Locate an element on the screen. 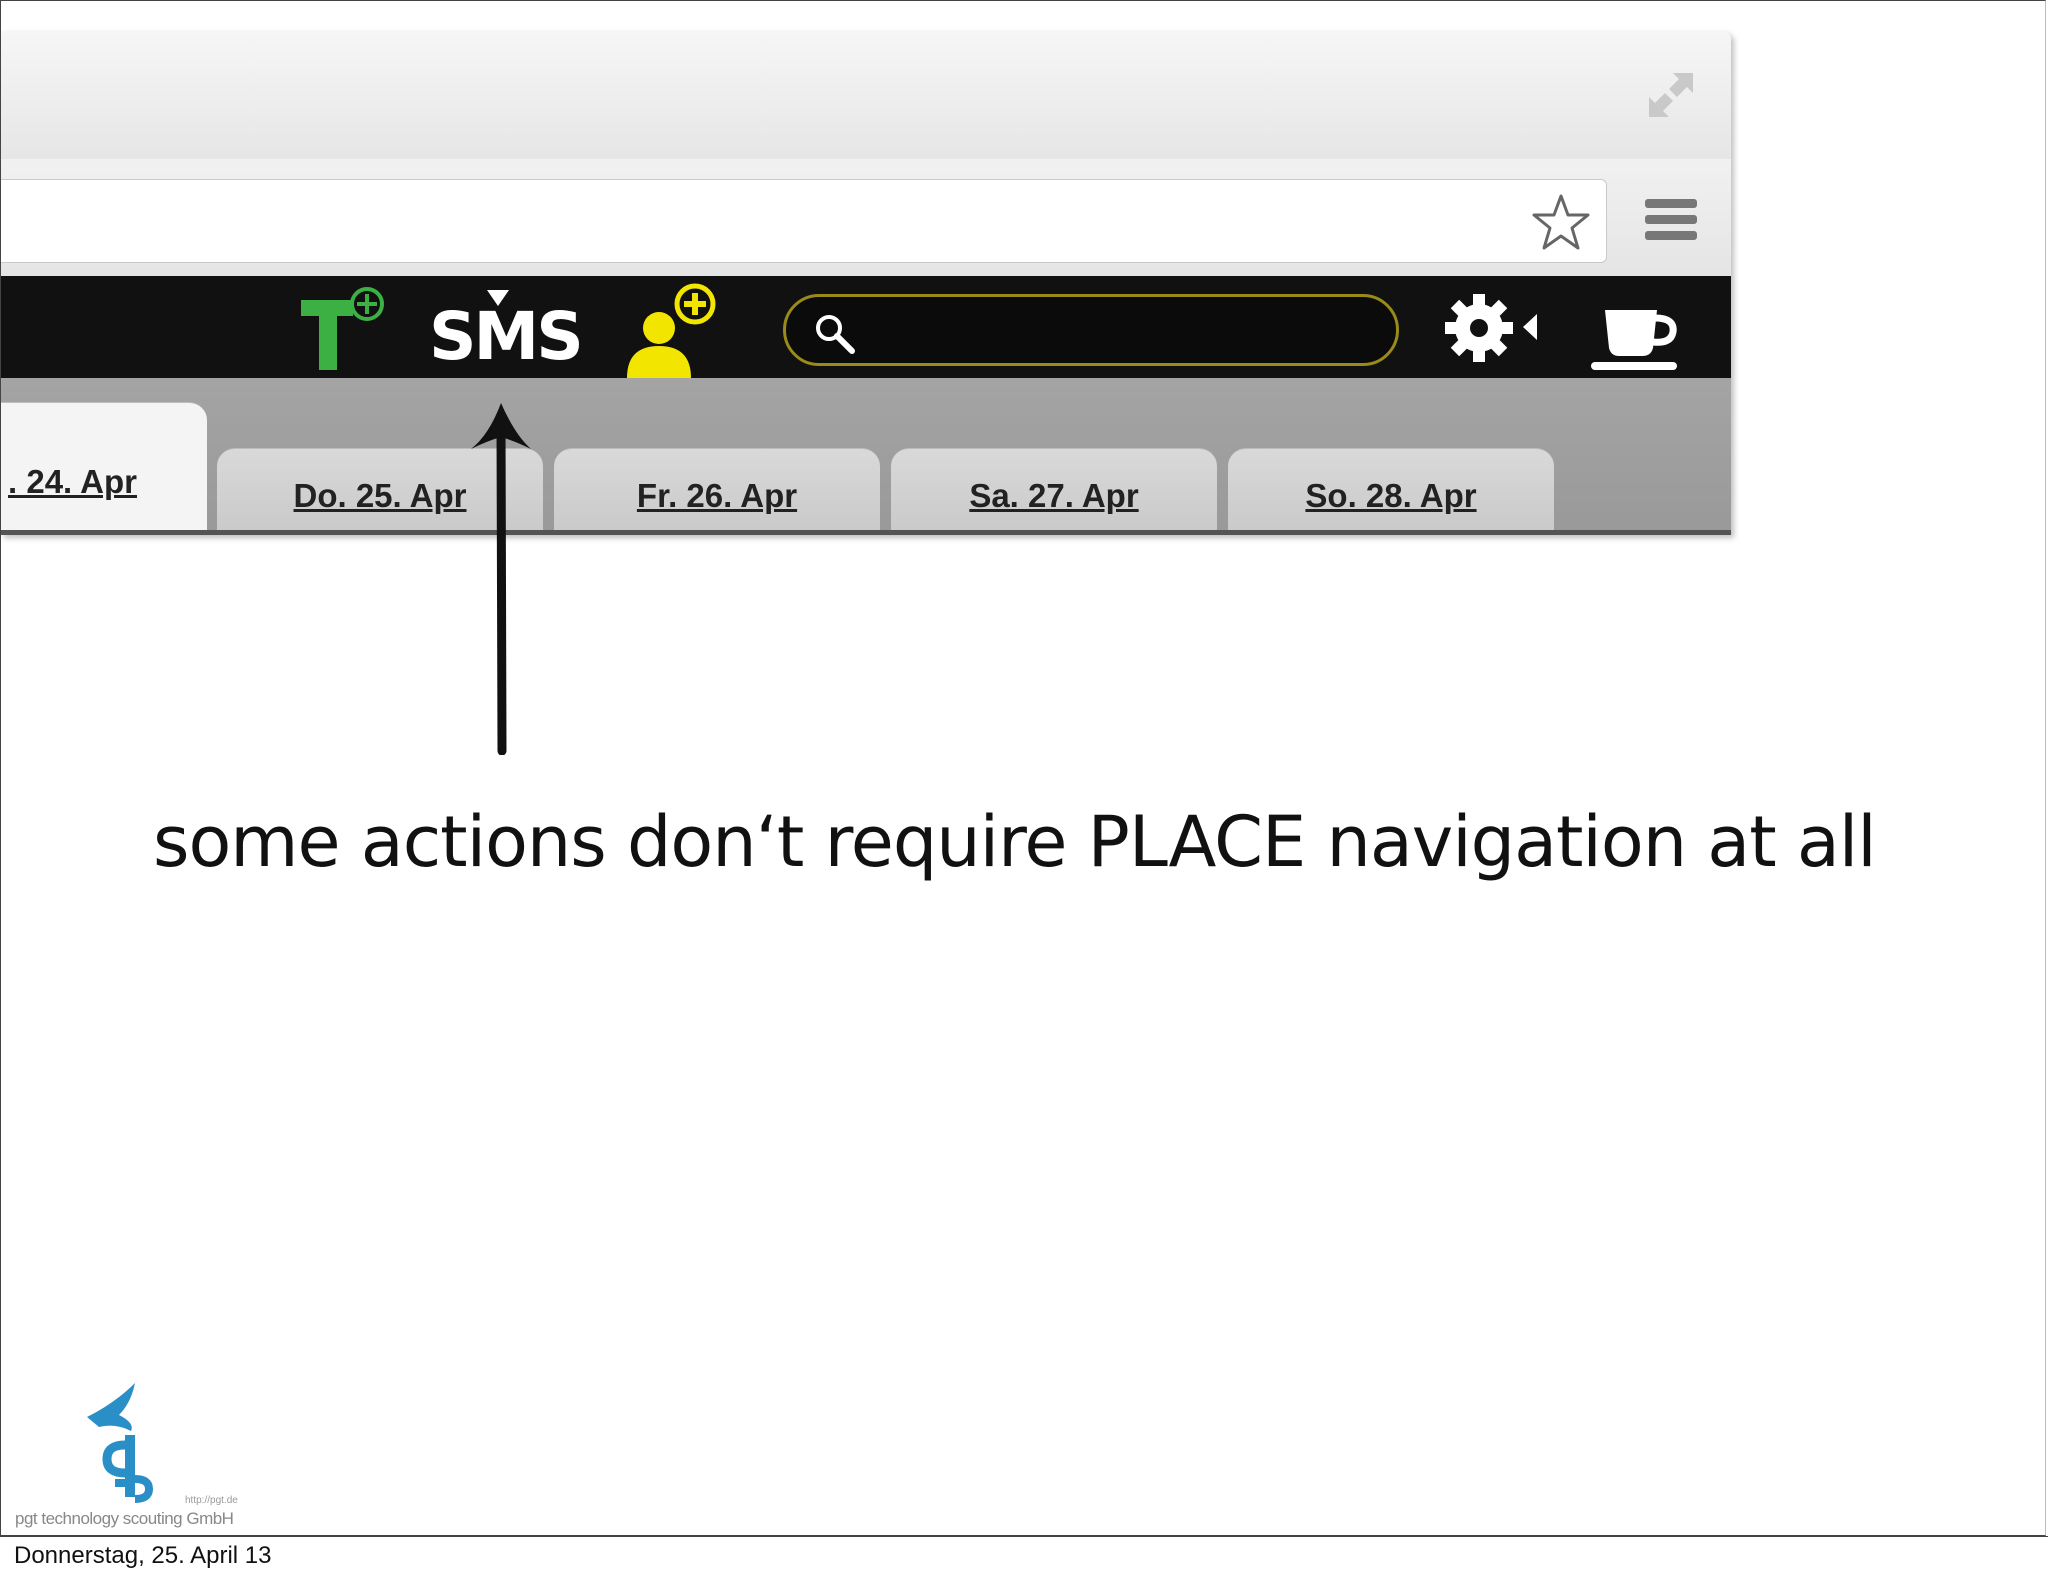  footer-date: Donnerstag, 25. April 13 is located at coordinates (143, 1555).